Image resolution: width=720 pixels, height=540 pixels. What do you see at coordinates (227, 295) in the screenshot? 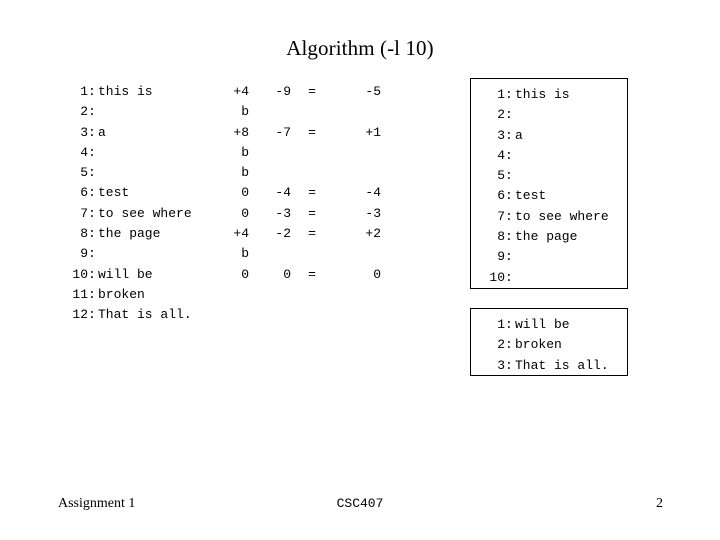
I see `listing-row: 11: broken` at bounding box center [227, 295].